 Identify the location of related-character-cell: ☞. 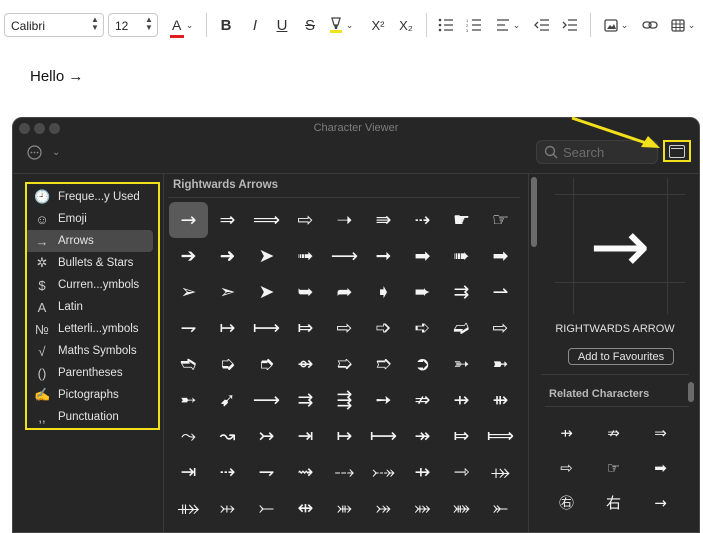
(613, 467).